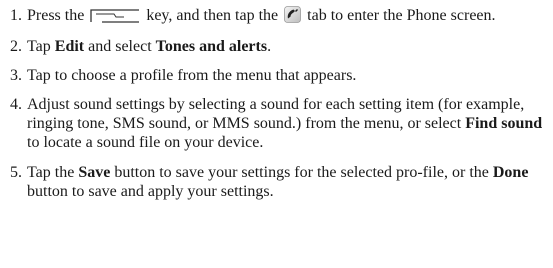 The height and width of the screenshot is (268, 553). Describe the element at coordinates (69, 46) in the screenshot. I see `edit-label: Edit` at that location.